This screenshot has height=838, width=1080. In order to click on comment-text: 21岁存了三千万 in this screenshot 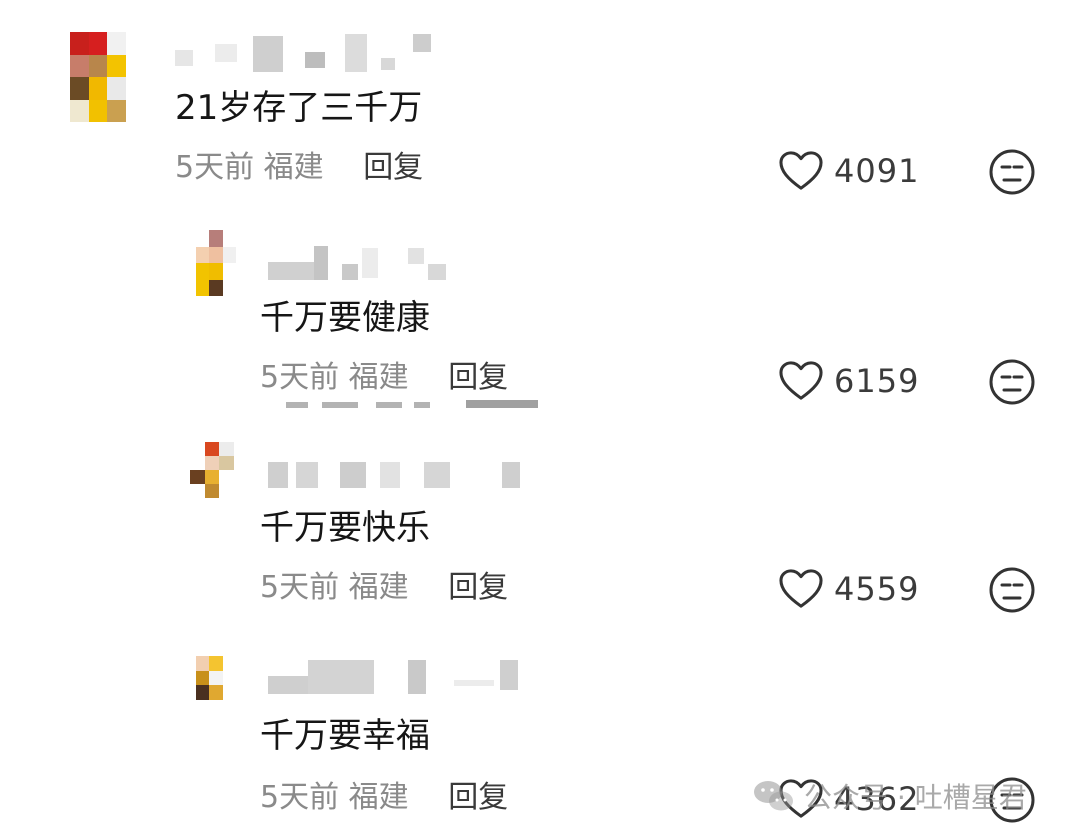, I will do `click(299, 108)`.